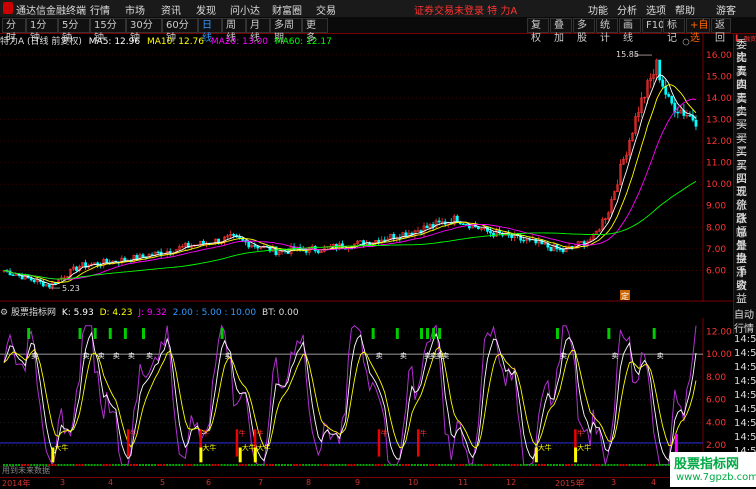 The image size is (756, 489). What do you see at coordinates (561, 31) in the screenshot?
I see `toolbar-button-1: 叠加` at bounding box center [561, 31].